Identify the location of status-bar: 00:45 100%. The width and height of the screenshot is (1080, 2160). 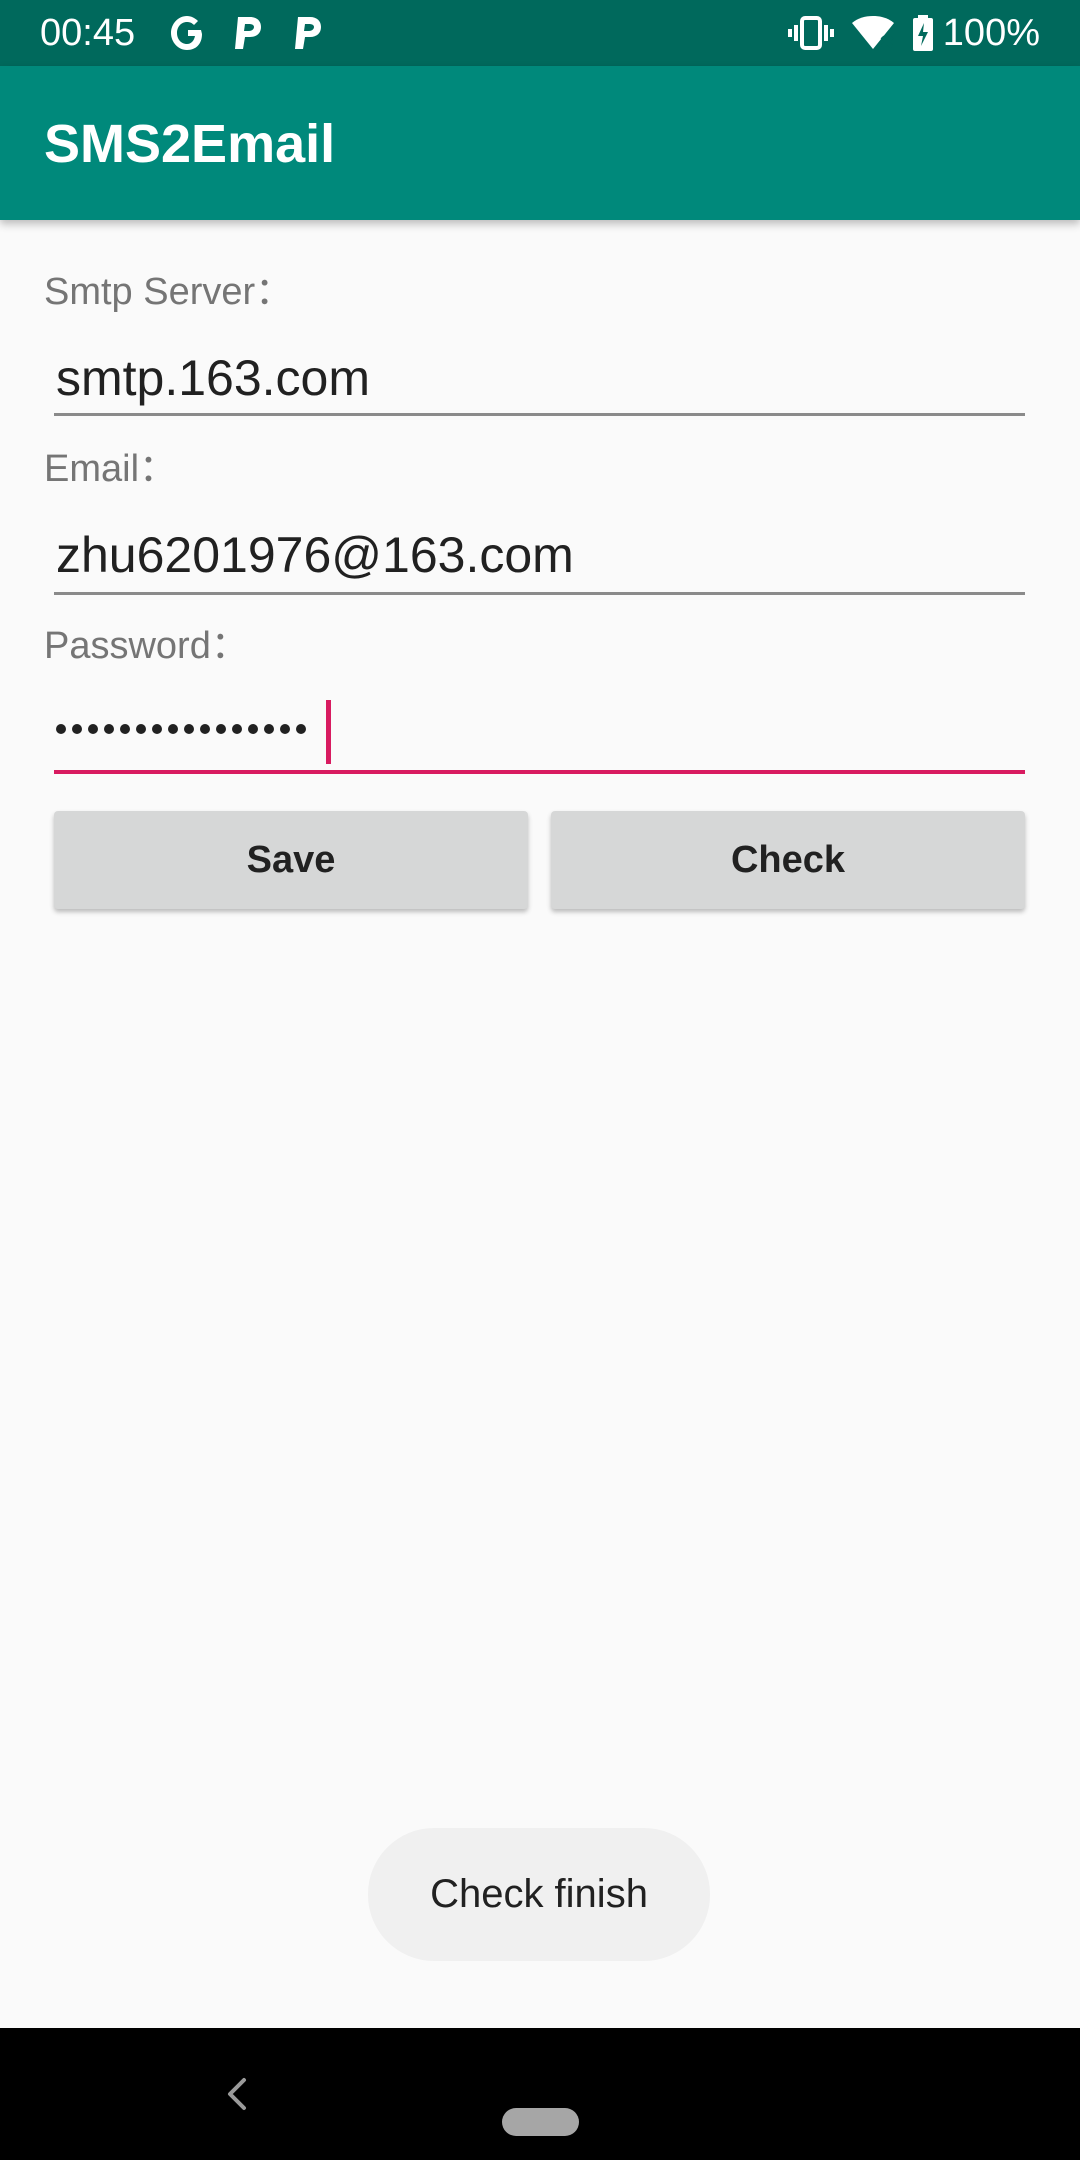
(540, 33).